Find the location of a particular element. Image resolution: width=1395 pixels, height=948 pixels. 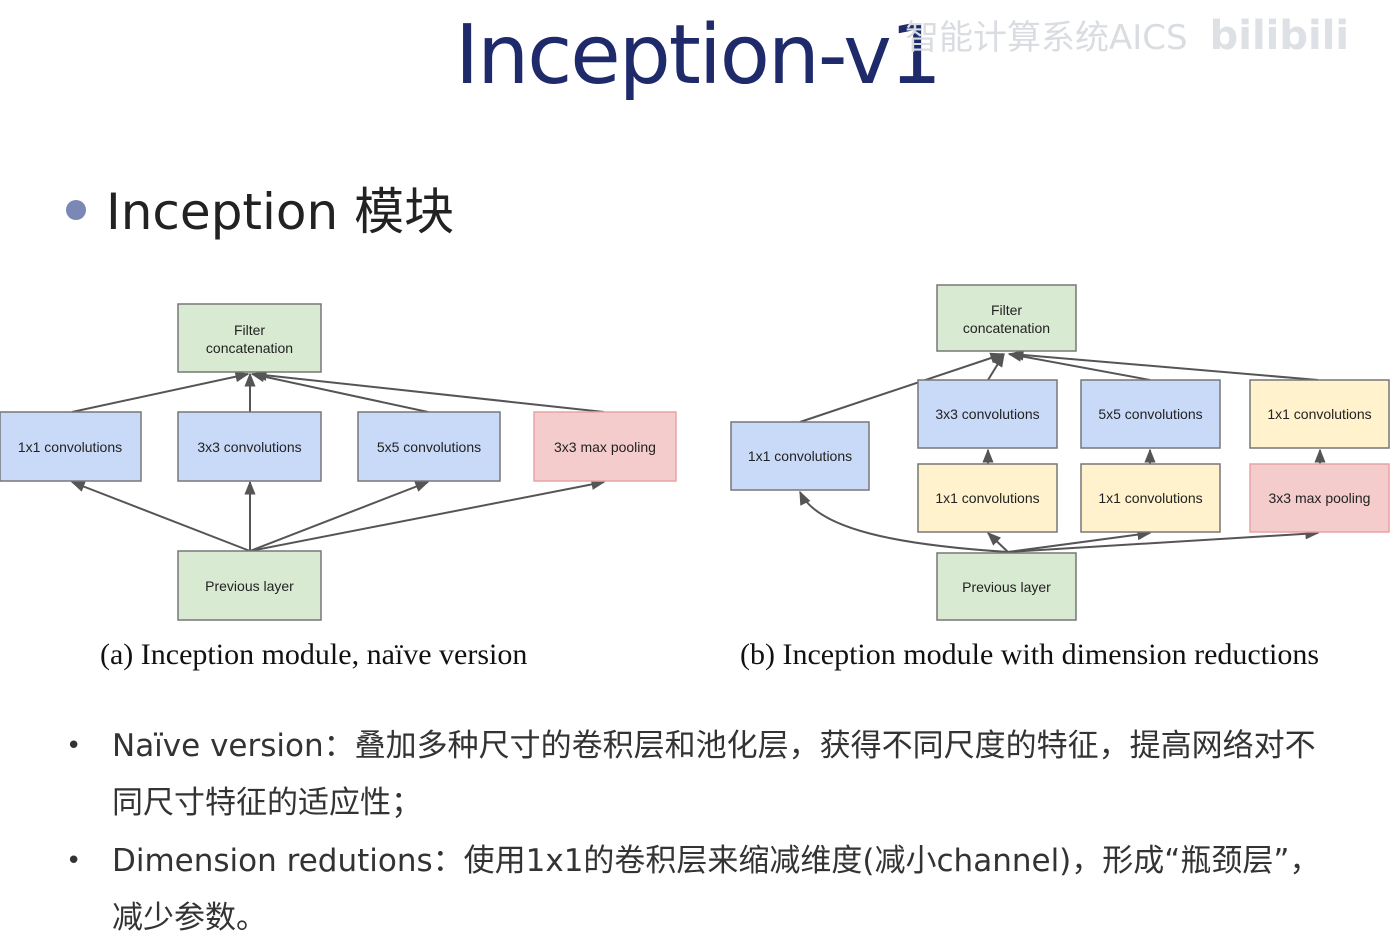

b-reduce-5x5-label: 1x1 convolutions is located at coordinates (1150, 498).